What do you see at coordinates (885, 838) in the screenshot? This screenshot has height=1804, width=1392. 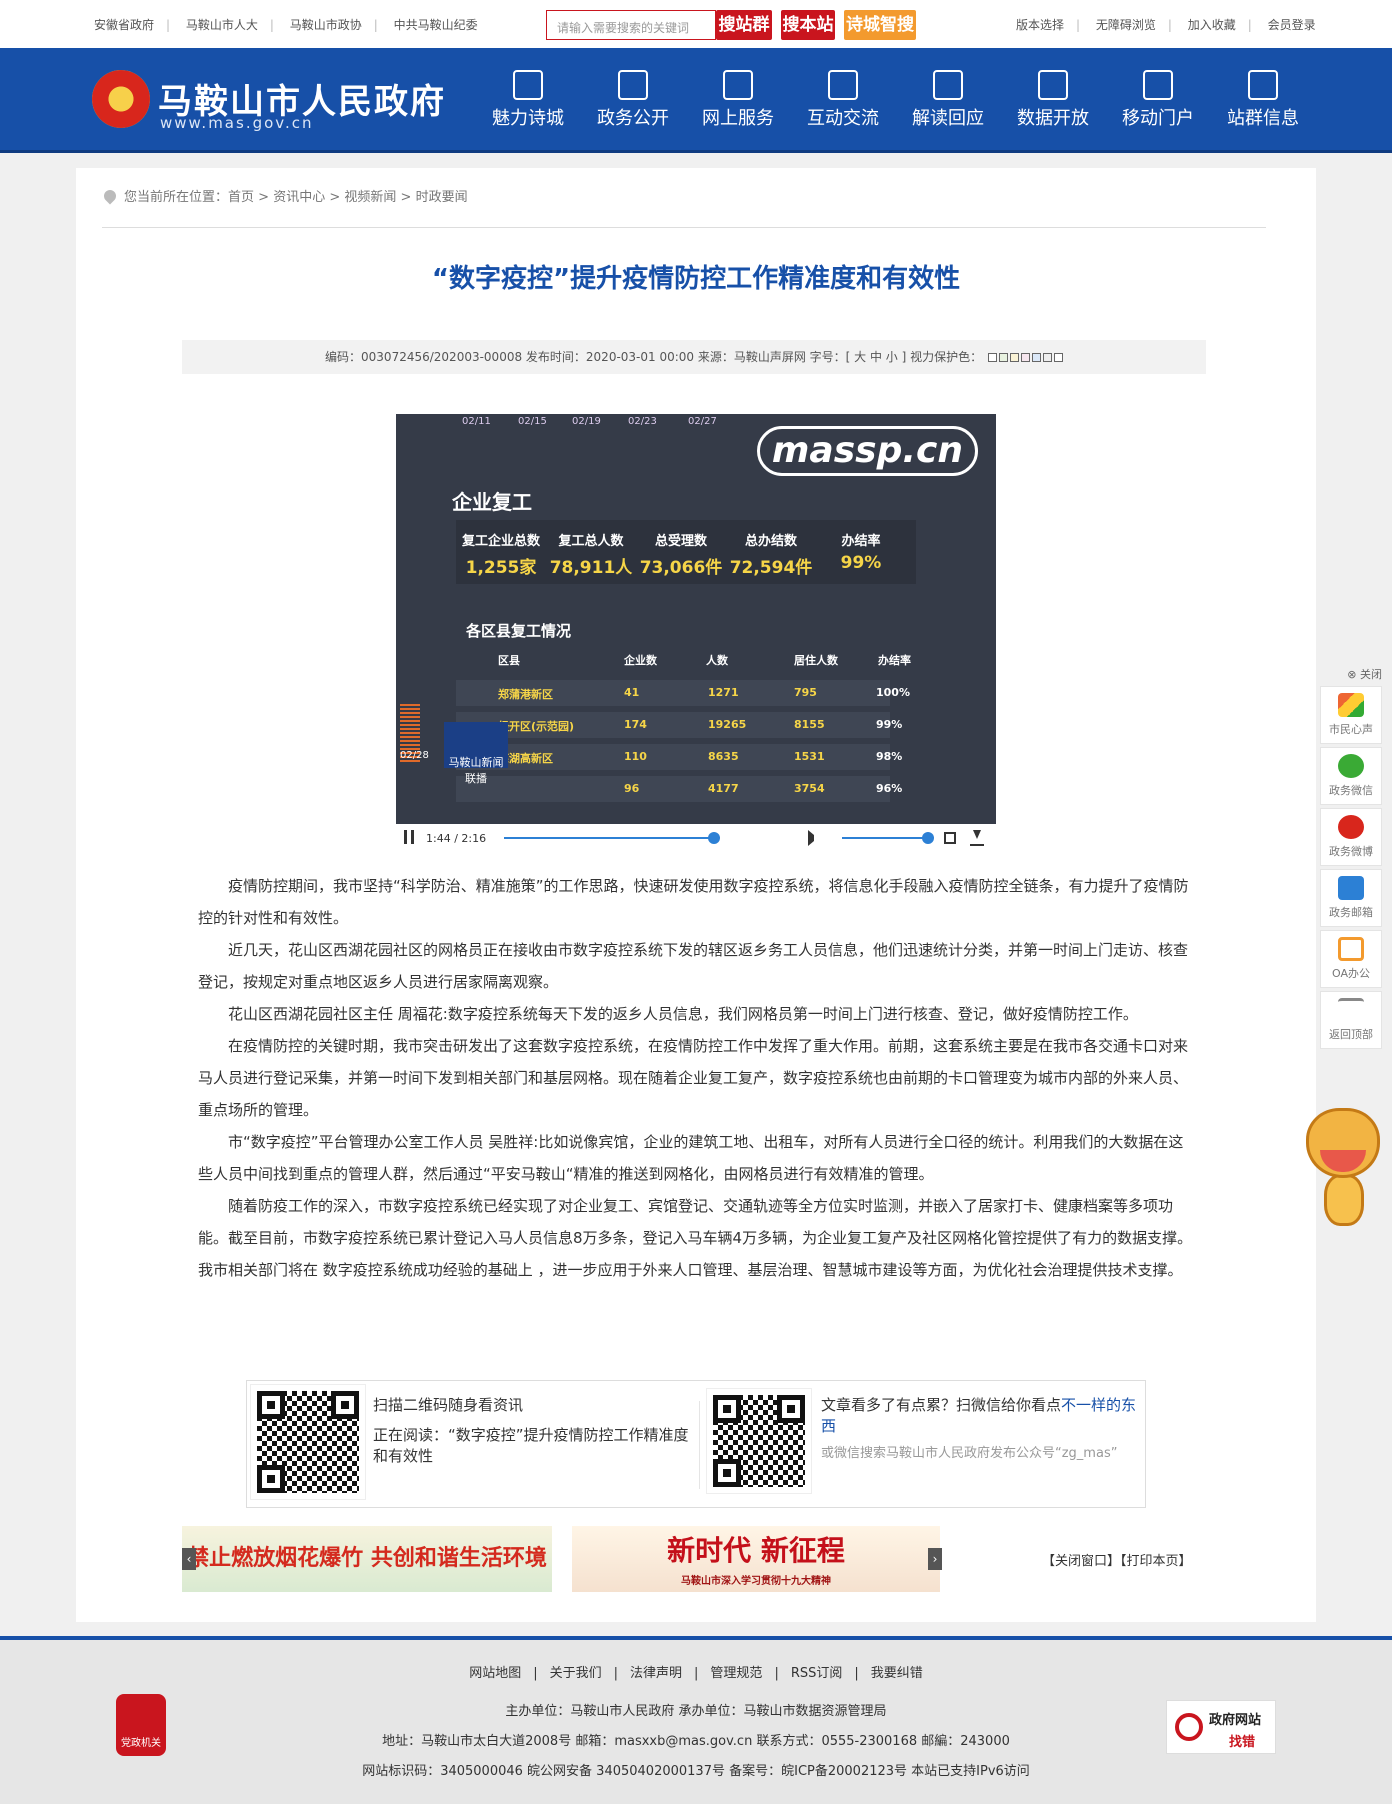 I see `volume-bar` at bounding box center [885, 838].